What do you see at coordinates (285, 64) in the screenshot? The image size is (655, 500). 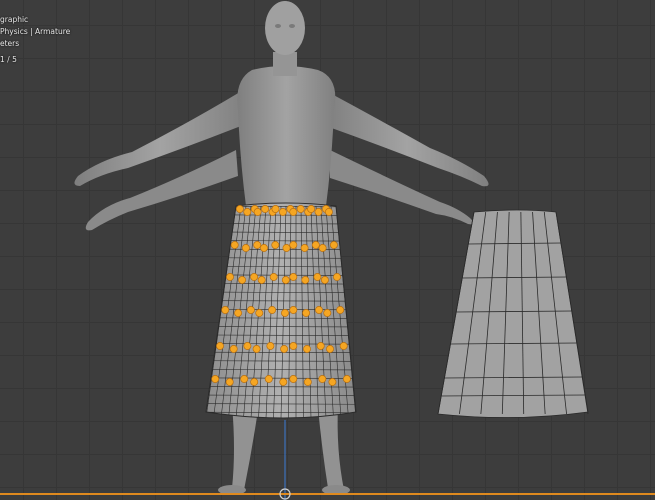 I see `neck` at bounding box center [285, 64].